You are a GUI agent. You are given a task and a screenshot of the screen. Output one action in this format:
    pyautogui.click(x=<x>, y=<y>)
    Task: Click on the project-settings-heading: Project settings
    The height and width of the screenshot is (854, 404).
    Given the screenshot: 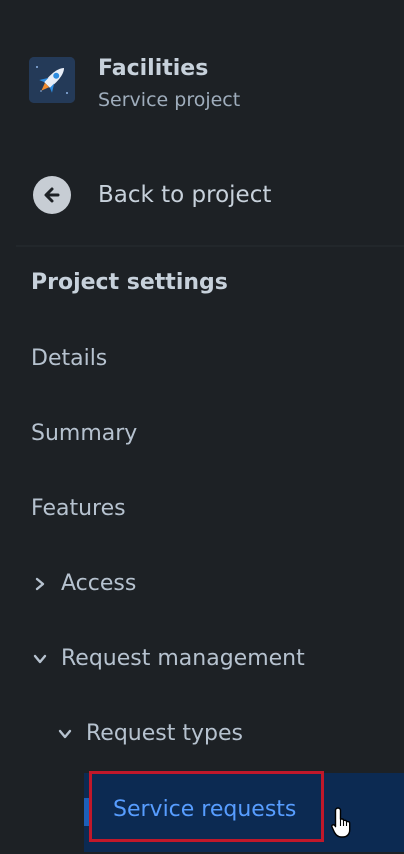 What is the action you would take?
    pyautogui.click(x=129, y=282)
    